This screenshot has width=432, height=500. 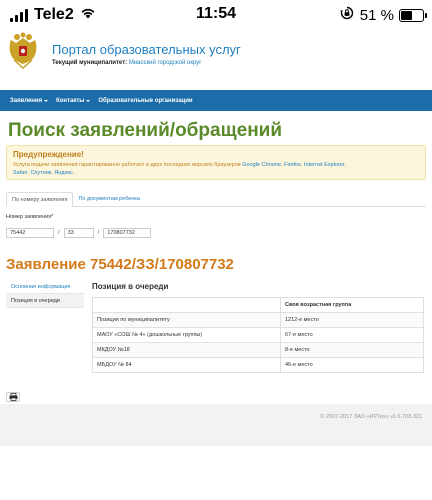 I want to click on municipality-label: Текущий муниципалитет:, so click(x=90, y=63).